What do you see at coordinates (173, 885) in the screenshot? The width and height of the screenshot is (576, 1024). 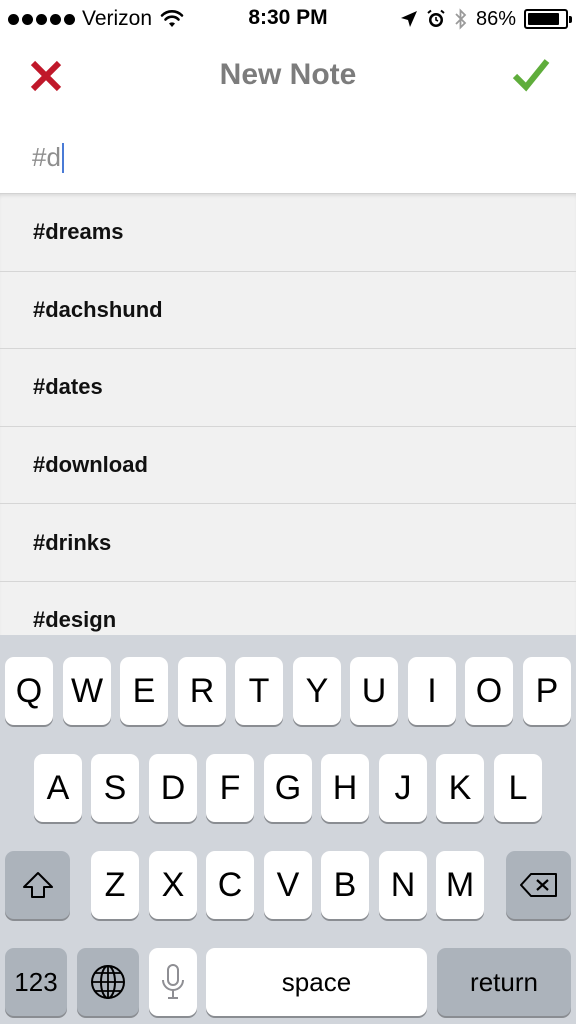 I see `key-x: X` at bounding box center [173, 885].